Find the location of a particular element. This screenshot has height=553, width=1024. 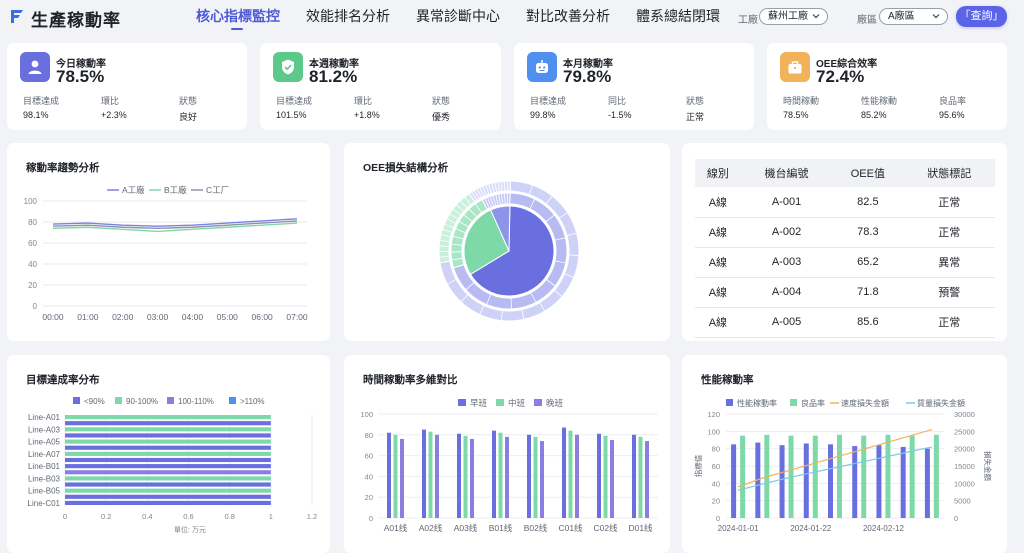

table-row: A線 A-005 85.6 正常 is located at coordinates (845, 322).